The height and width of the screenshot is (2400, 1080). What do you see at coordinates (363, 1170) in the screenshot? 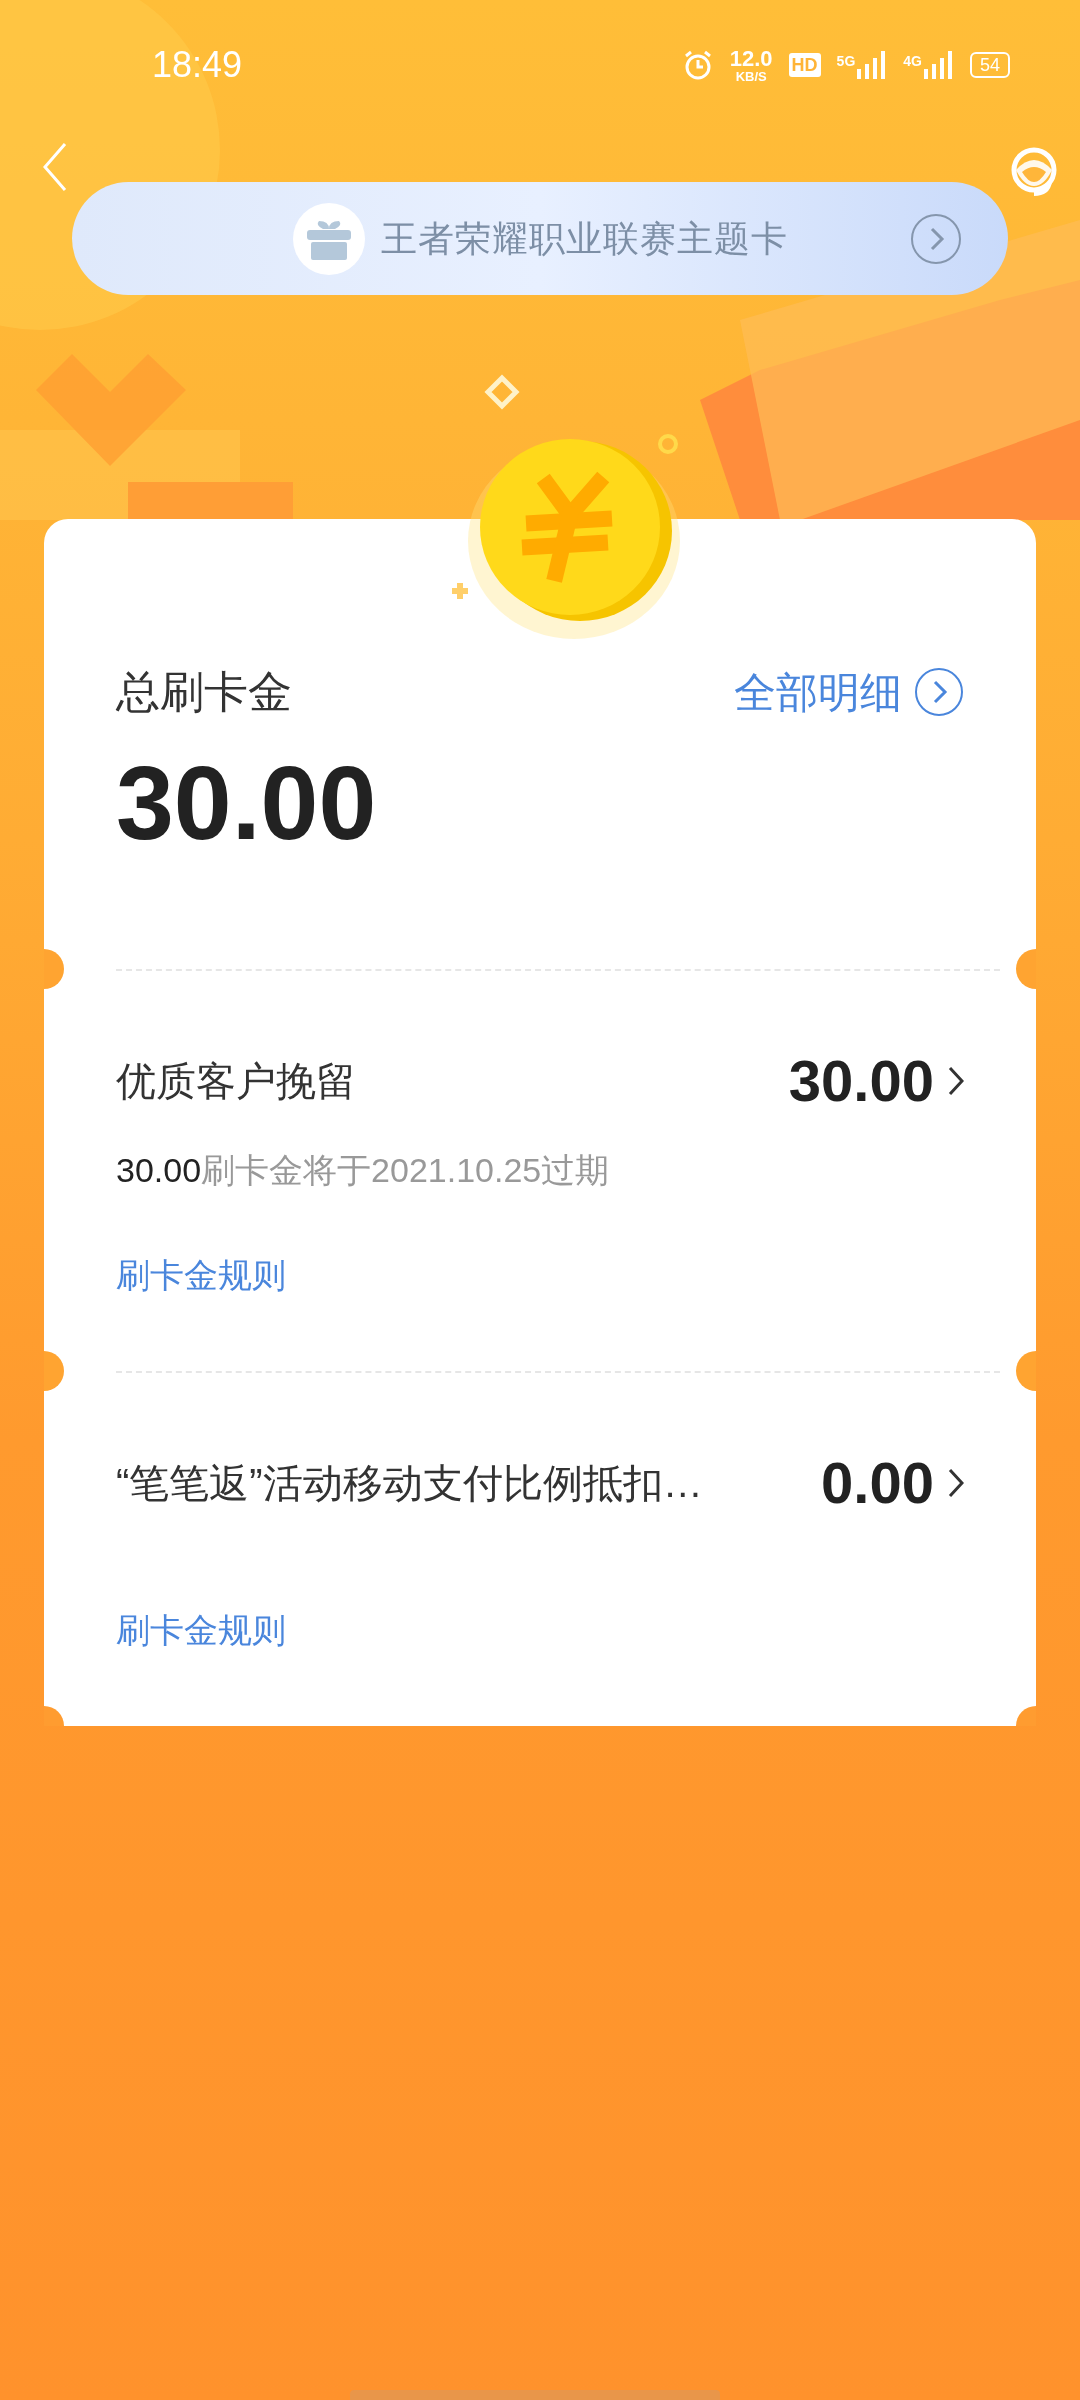
I see `expiry-note: 30.00刷卡金将于2021.10.25过期` at bounding box center [363, 1170].